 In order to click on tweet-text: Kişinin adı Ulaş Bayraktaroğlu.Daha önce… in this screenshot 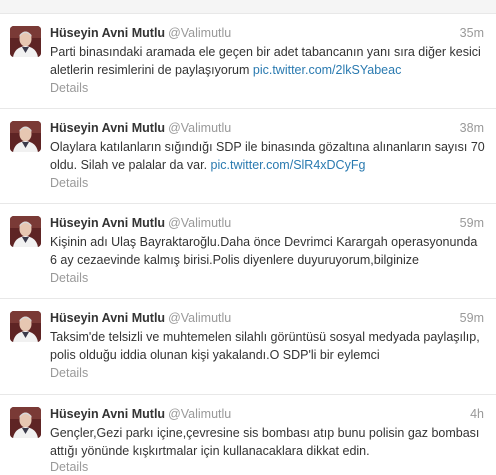, I will do `click(268, 251)`.